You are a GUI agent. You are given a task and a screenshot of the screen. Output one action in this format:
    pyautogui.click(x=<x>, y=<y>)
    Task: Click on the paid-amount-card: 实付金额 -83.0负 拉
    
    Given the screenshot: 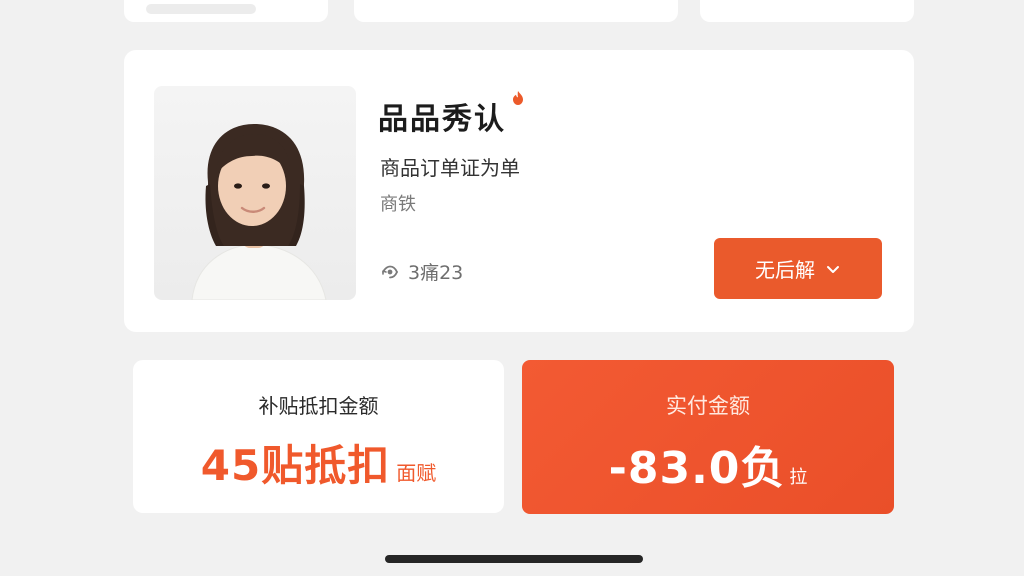 What is the action you would take?
    pyautogui.click(x=708, y=437)
    